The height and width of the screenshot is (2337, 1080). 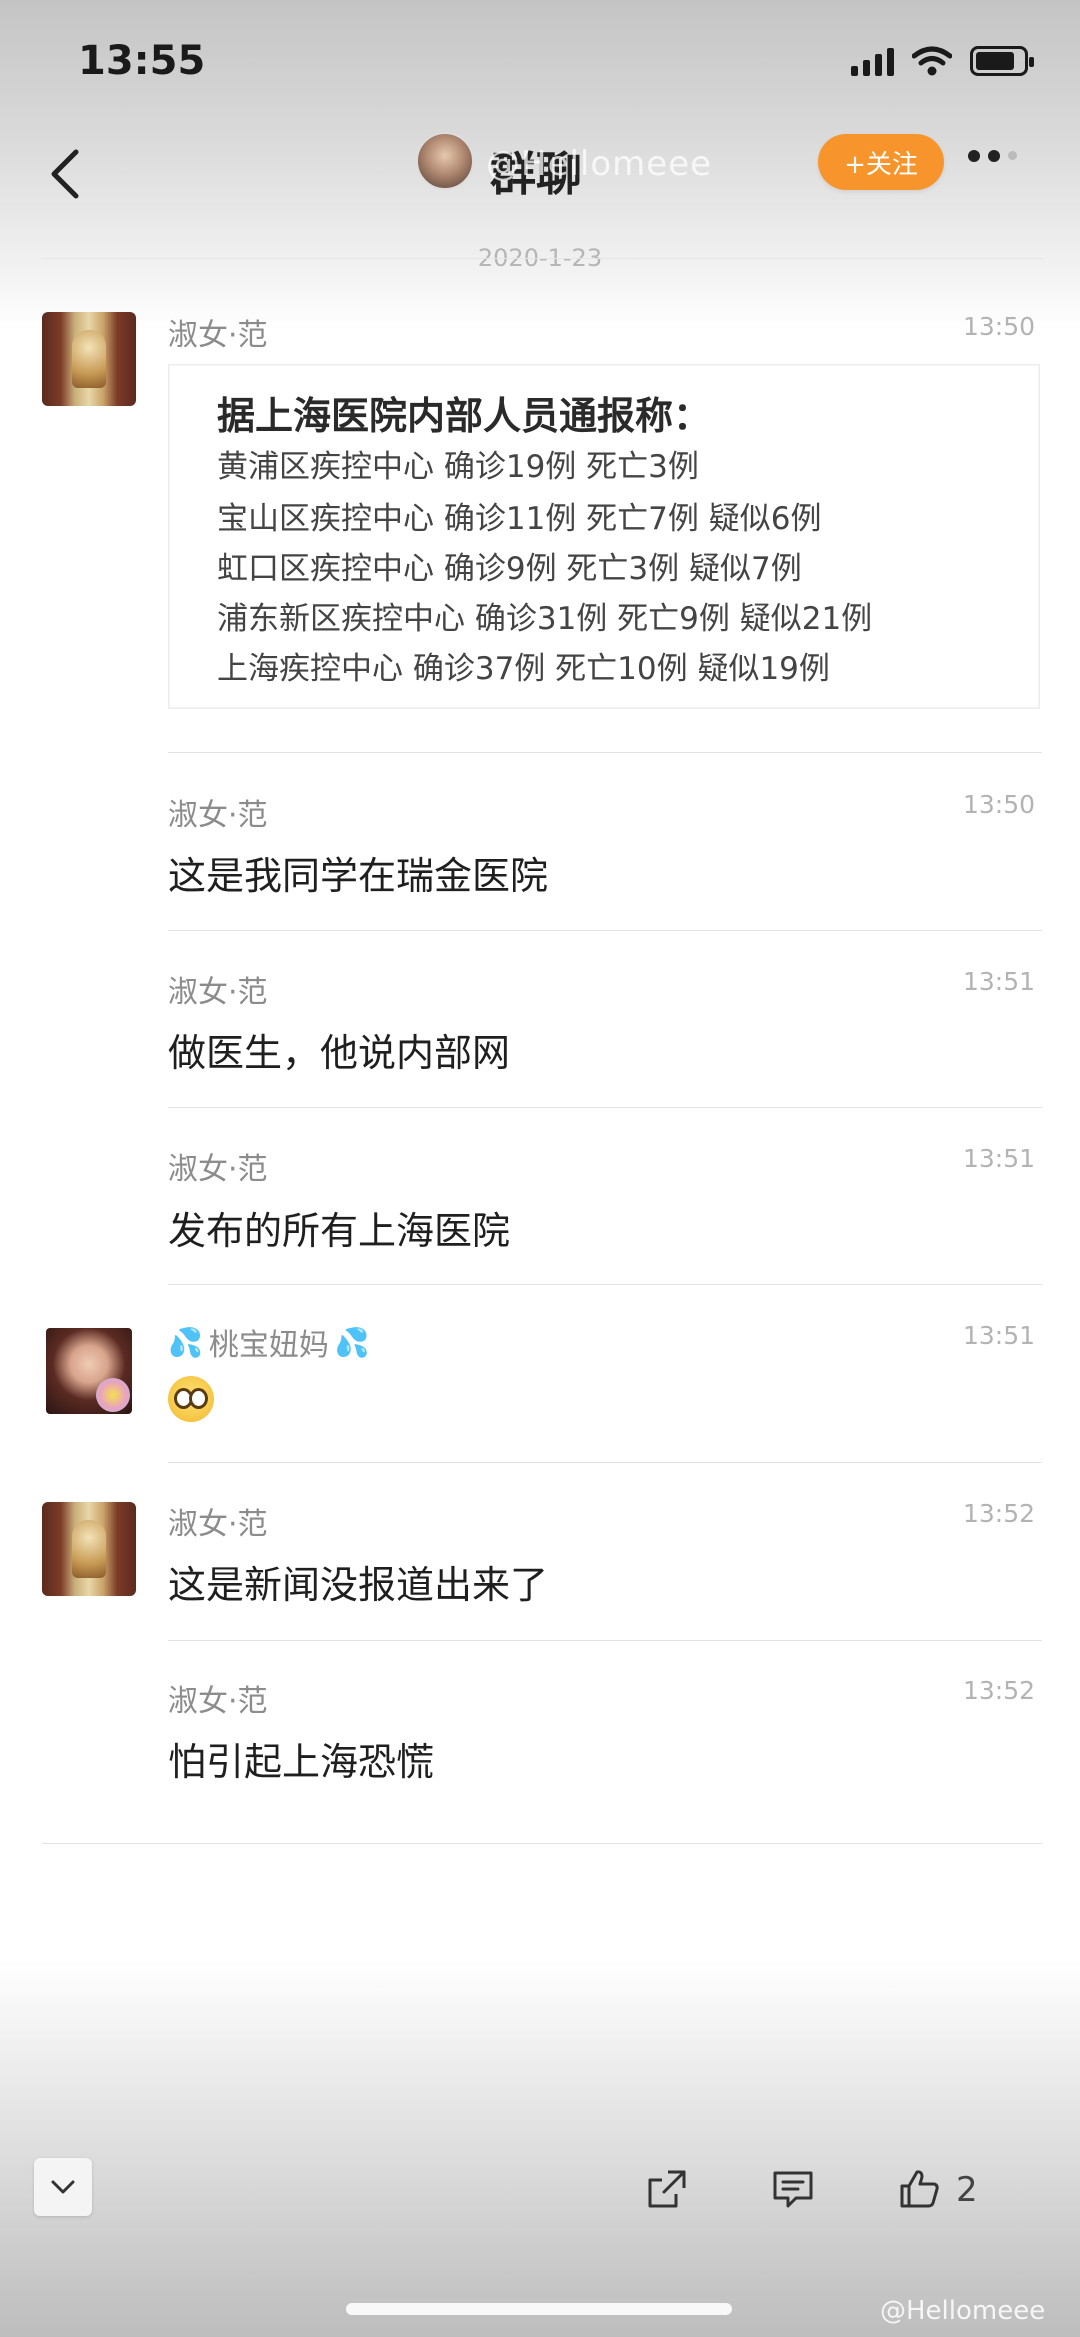 What do you see at coordinates (301, 1762) in the screenshot?
I see `message-text: 怕引起上海恐慌` at bounding box center [301, 1762].